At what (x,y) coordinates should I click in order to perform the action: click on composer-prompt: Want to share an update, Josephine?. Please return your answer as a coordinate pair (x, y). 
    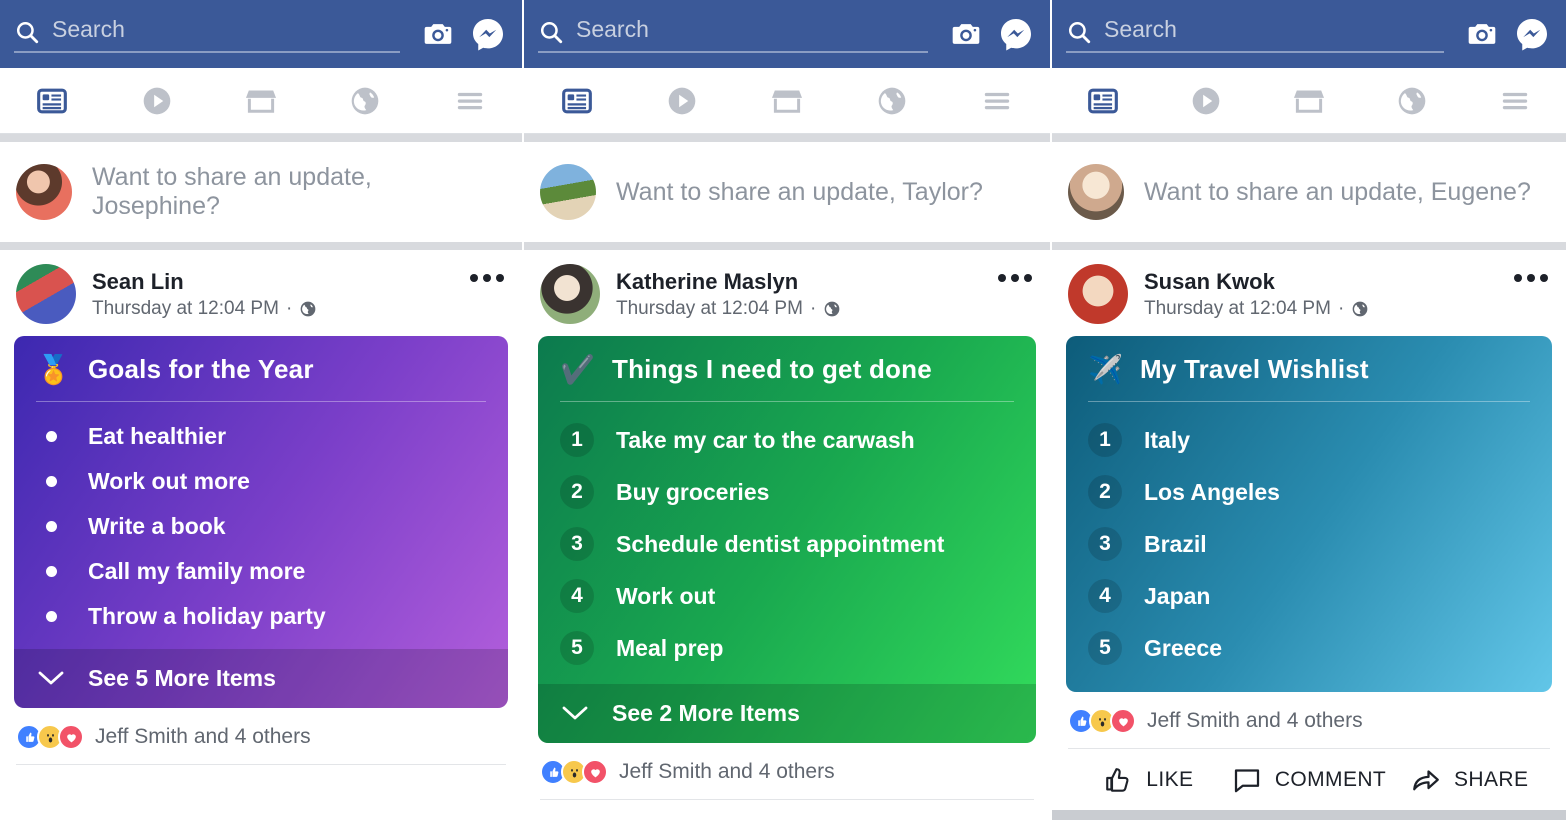
    Looking at the image, I should click on (232, 191).